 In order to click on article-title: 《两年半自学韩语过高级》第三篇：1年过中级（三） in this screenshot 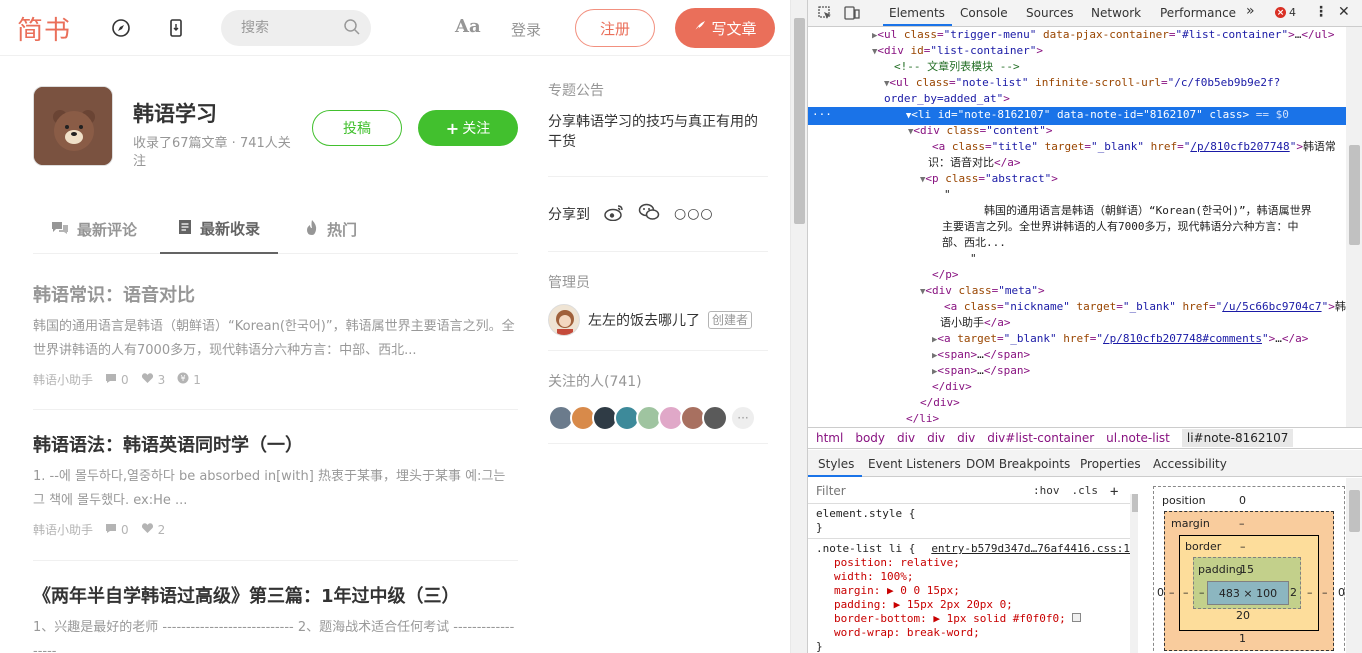, I will do `click(275, 596)`.